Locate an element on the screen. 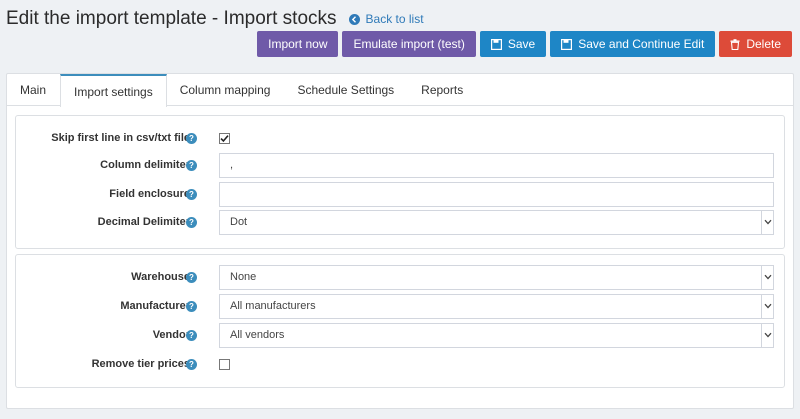 This screenshot has width=800, height=419. column-delimiter-row: Column delimiter ? , is located at coordinates (400, 165).